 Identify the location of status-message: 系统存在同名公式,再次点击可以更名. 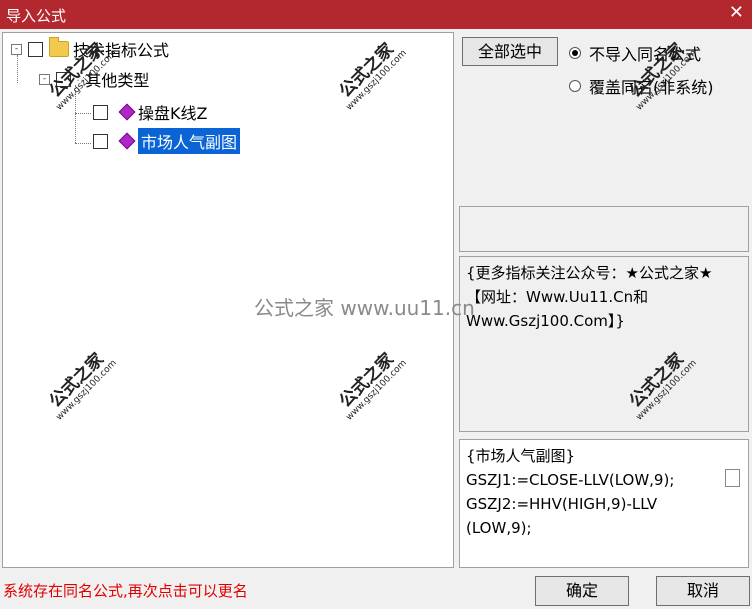
(125, 591).